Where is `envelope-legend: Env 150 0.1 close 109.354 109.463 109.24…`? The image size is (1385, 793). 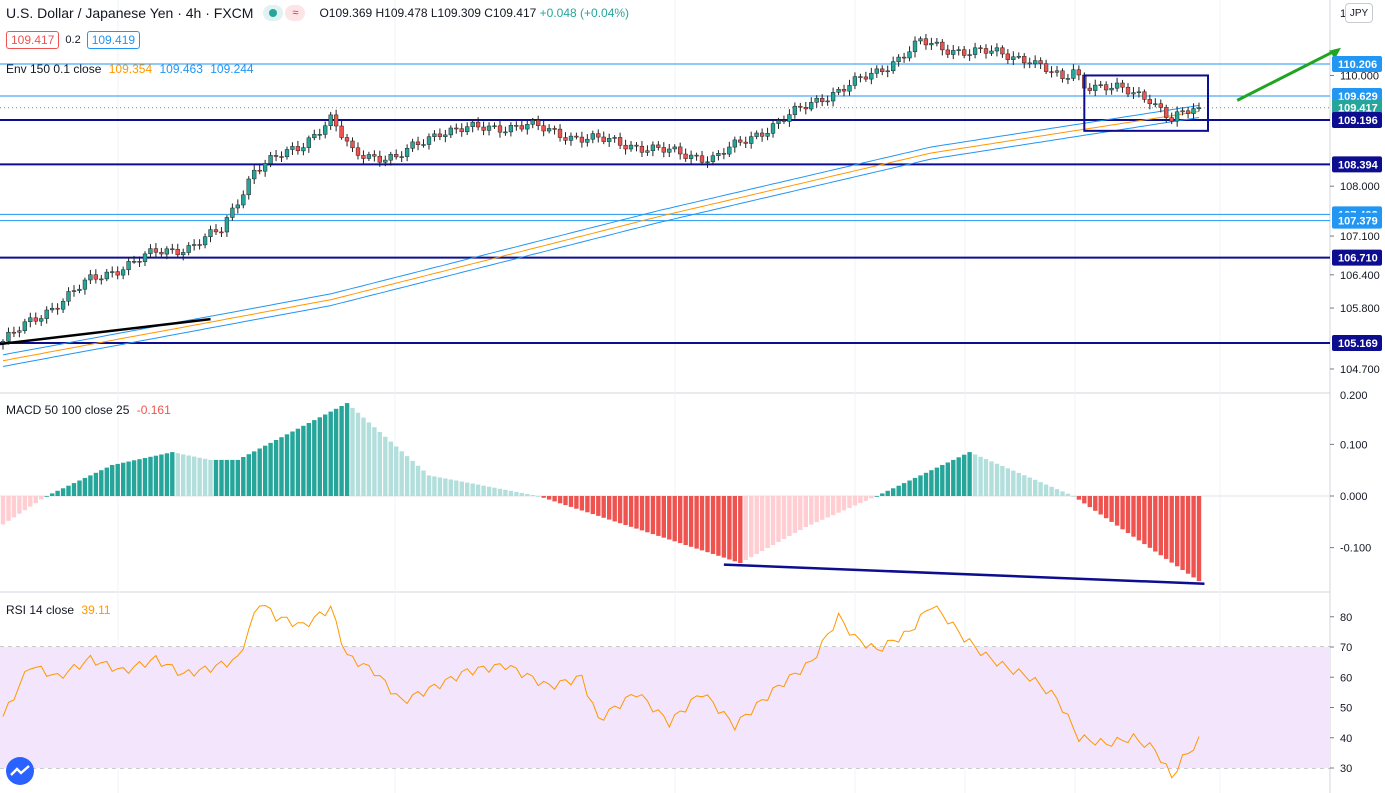
envelope-legend: Env 150 0.1 close 109.354 109.463 109.24… is located at coordinates (130, 69).